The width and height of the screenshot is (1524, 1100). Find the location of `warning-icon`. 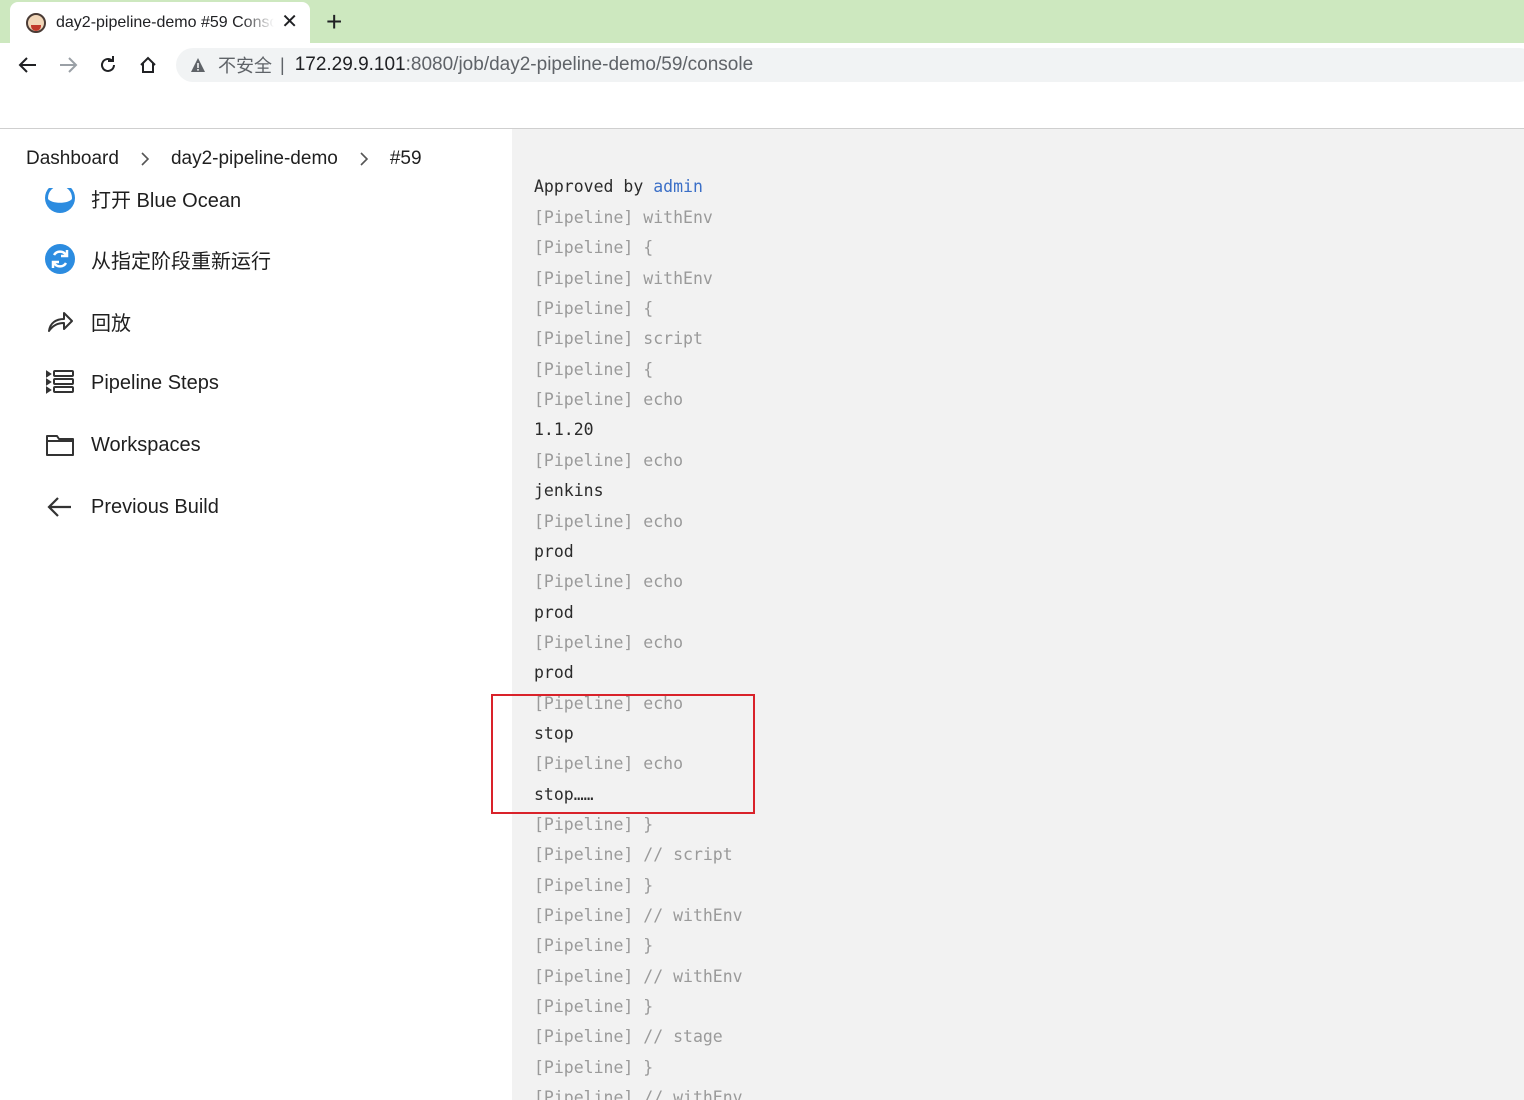

warning-icon is located at coordinates (198, 65).